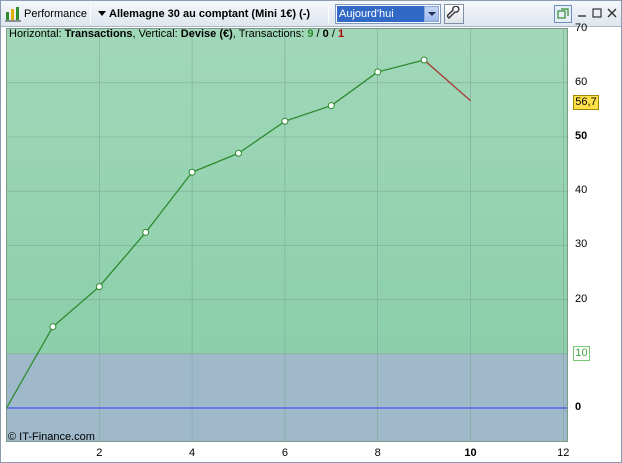 The image size is (622, 463). I want to click on y-tick-label: 50, so click(581, 136).